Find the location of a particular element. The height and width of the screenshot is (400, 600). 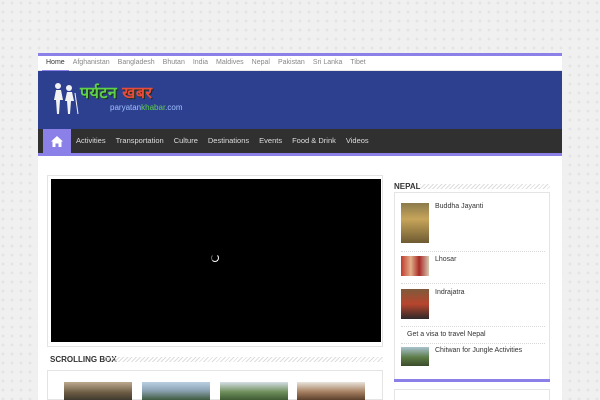

logo-title: पर्यटन खबर is located at coordinates (116, 93).